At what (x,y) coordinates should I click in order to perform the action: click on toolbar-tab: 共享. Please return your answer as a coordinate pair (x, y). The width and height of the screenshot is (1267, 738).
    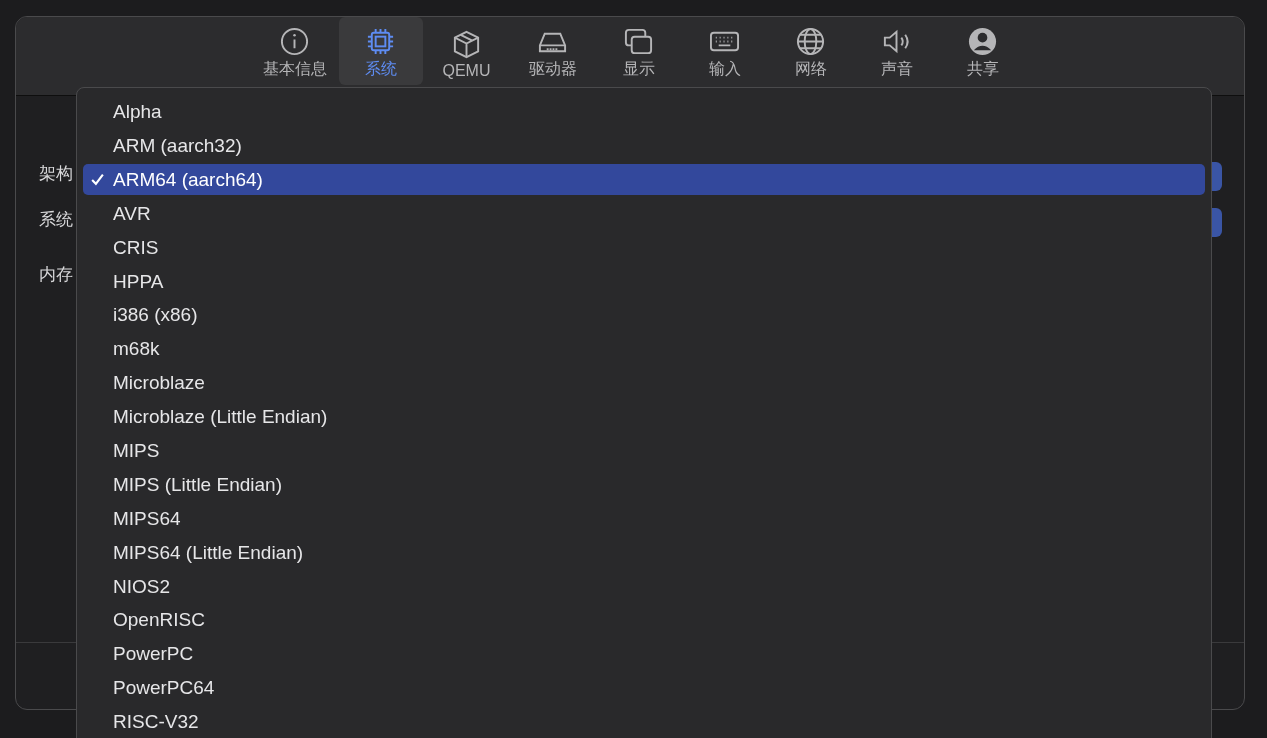
    Looking at the image, I should click on (982, 51).